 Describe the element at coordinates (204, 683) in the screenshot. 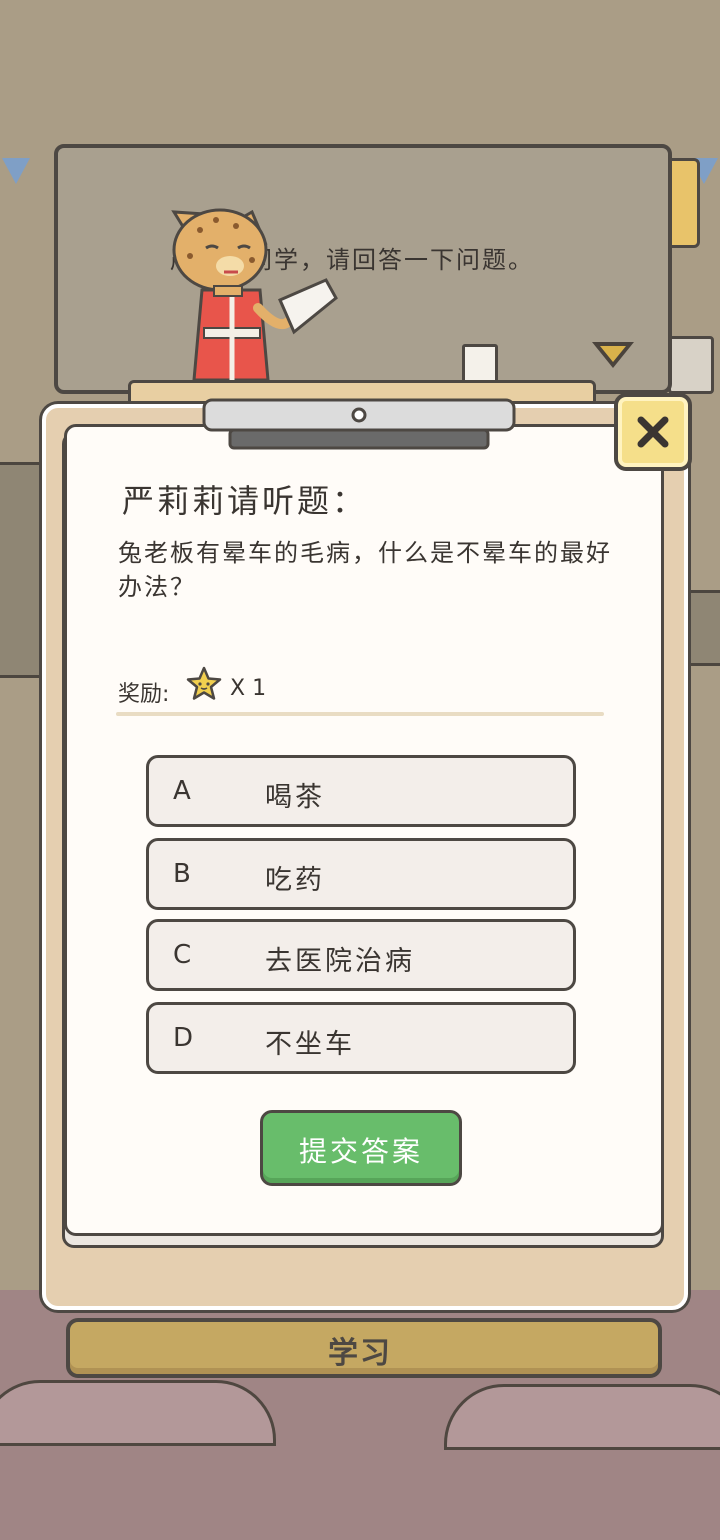

I see `star-icon` at that location.